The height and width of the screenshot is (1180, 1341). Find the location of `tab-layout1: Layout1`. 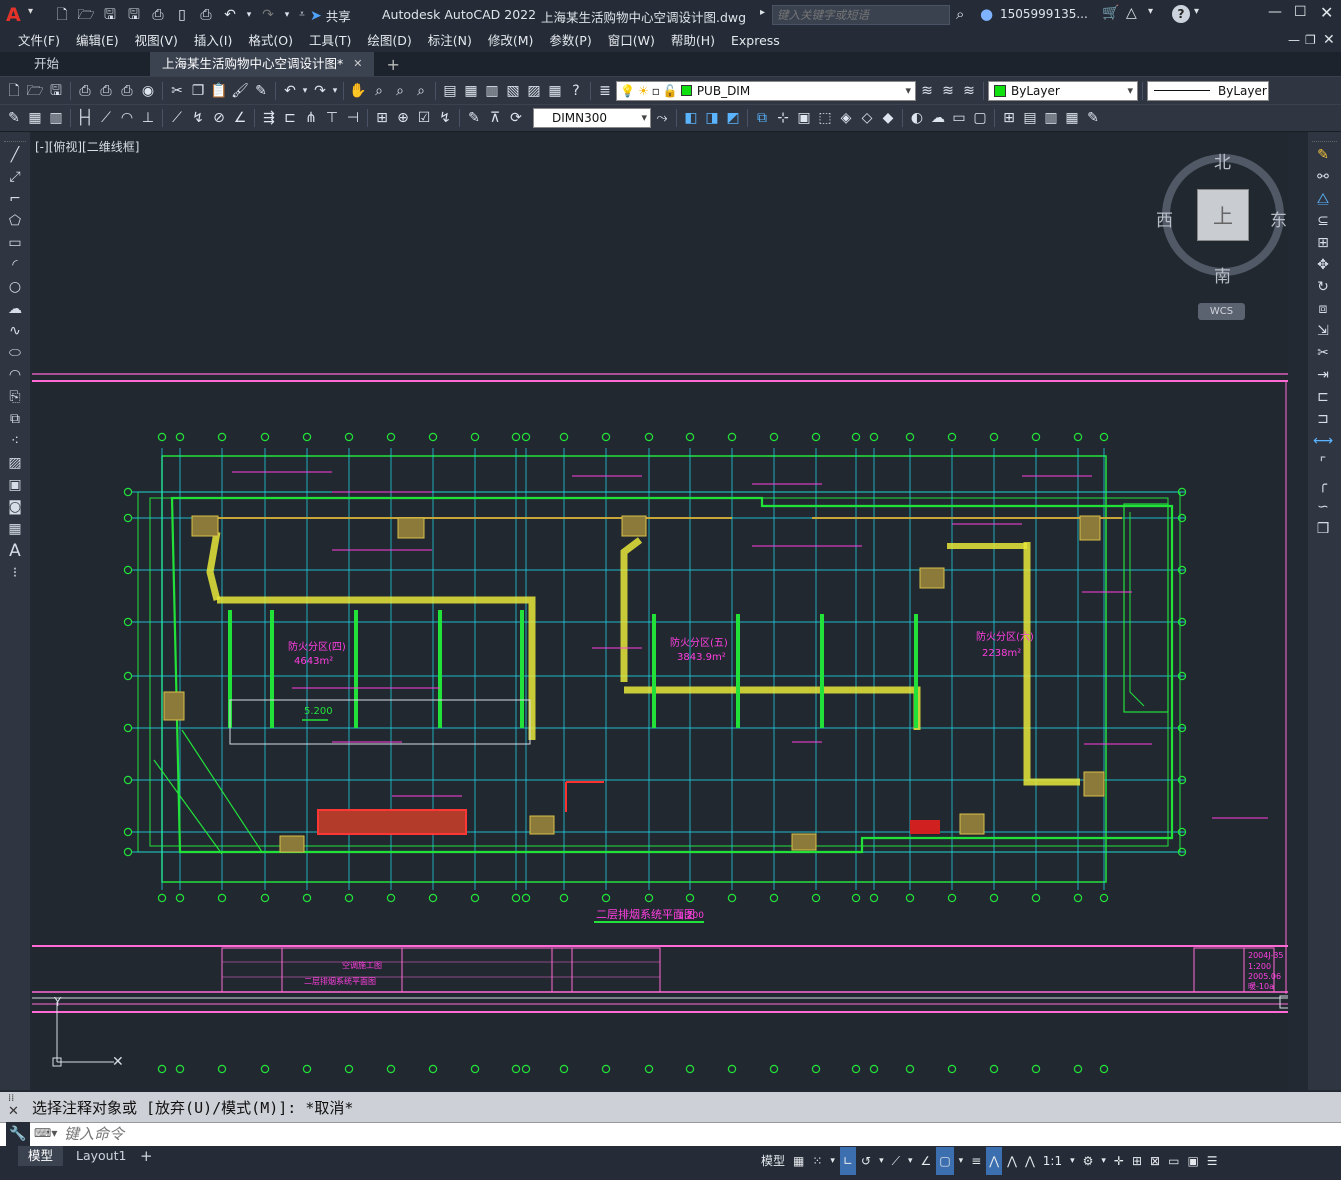

tab-layout1: Layout1 is located at coordinates (101, 1156).